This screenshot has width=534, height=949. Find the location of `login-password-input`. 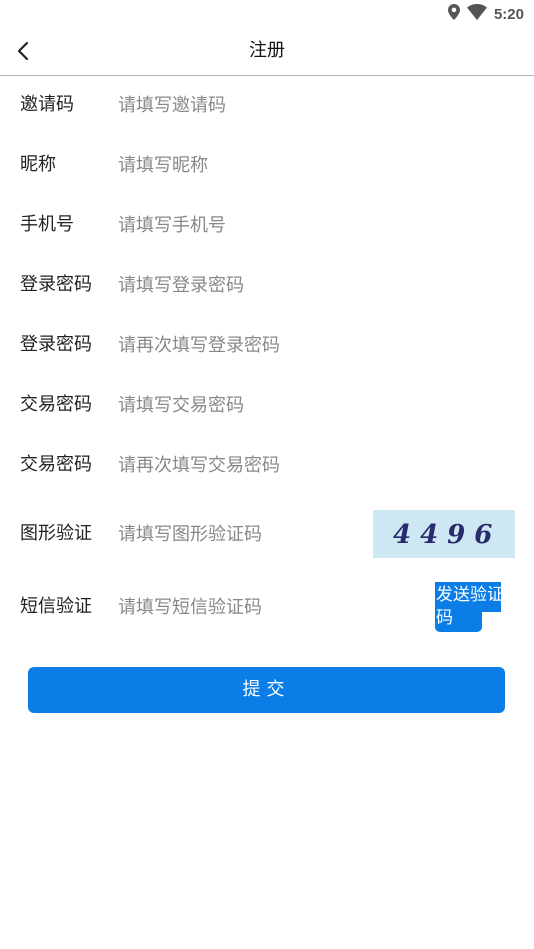

login-password-input is located at coordinates (238, 285).